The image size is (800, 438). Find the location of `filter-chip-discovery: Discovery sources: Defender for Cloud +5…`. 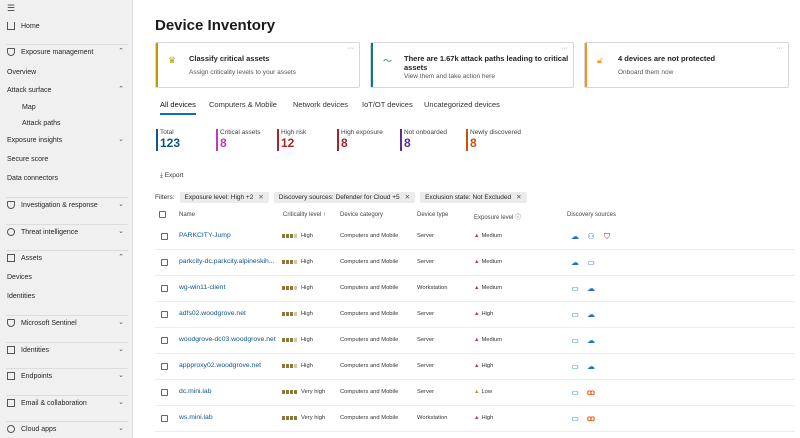

filter-chip-discovery: Discovery sources: Defender for Cloud +5… is located at coordinates (344, 197).